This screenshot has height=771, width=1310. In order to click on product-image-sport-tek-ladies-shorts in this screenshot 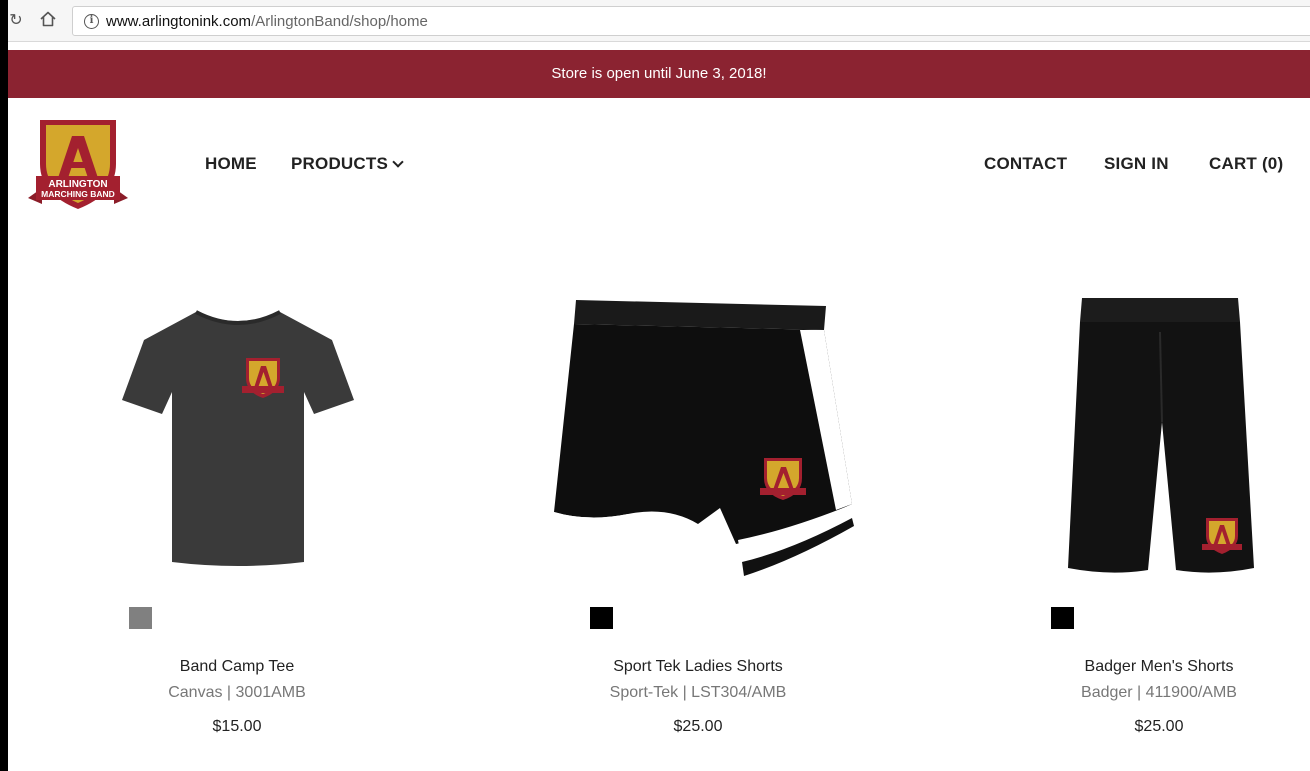, I will do `click(703, 444)`.